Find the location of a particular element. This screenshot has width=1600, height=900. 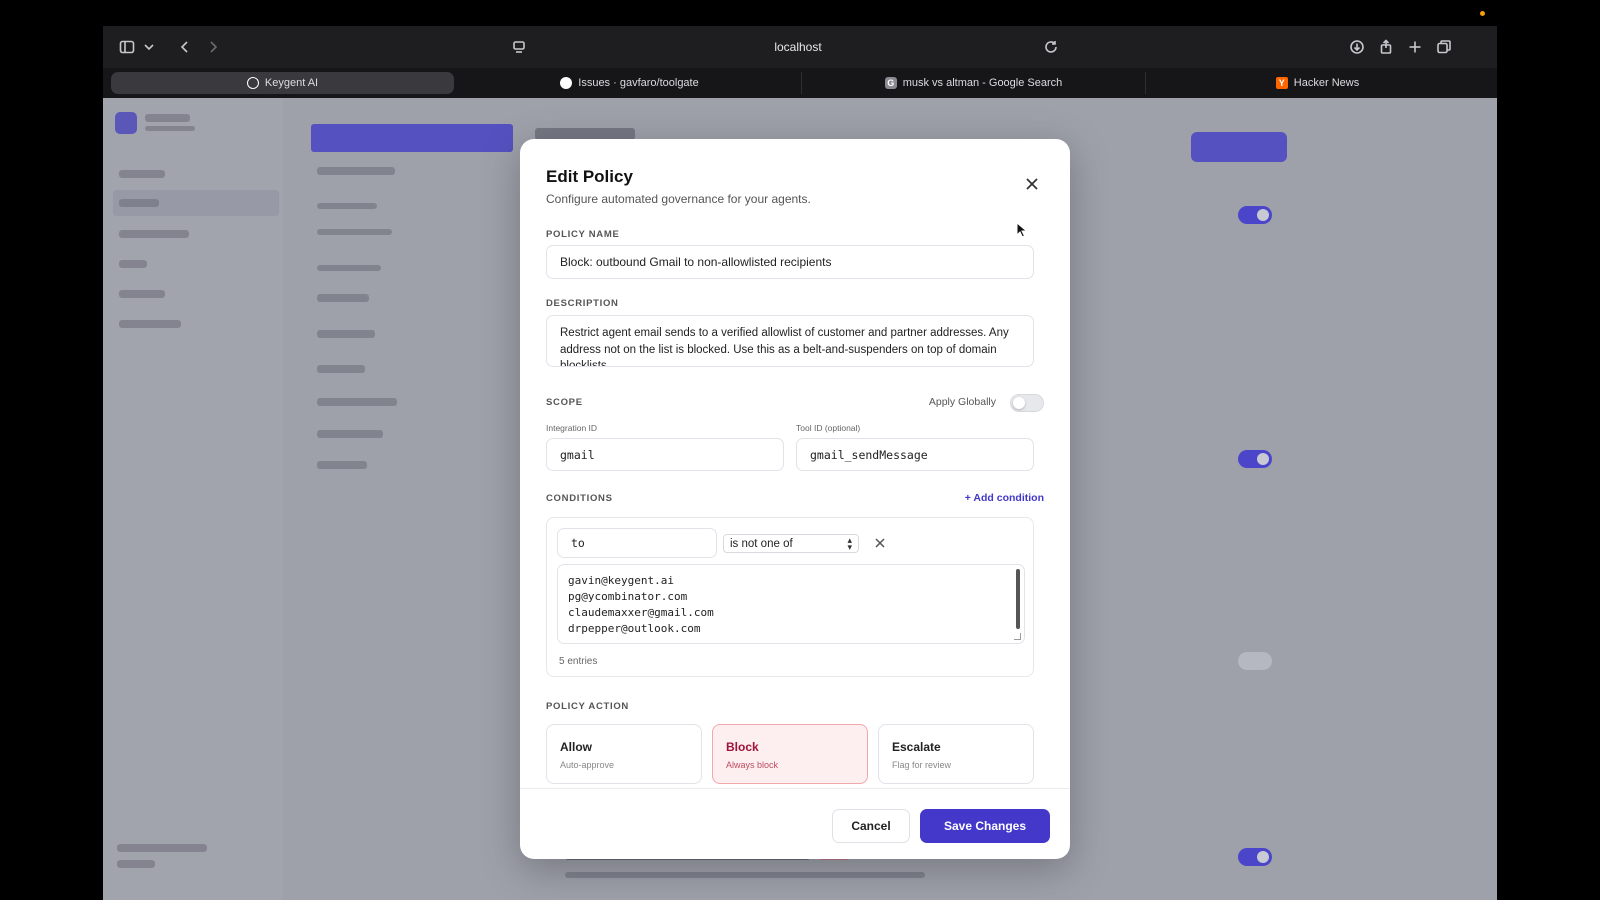

action-escalate-option: Escalate Flag for review is located at coordinates (956, 754).